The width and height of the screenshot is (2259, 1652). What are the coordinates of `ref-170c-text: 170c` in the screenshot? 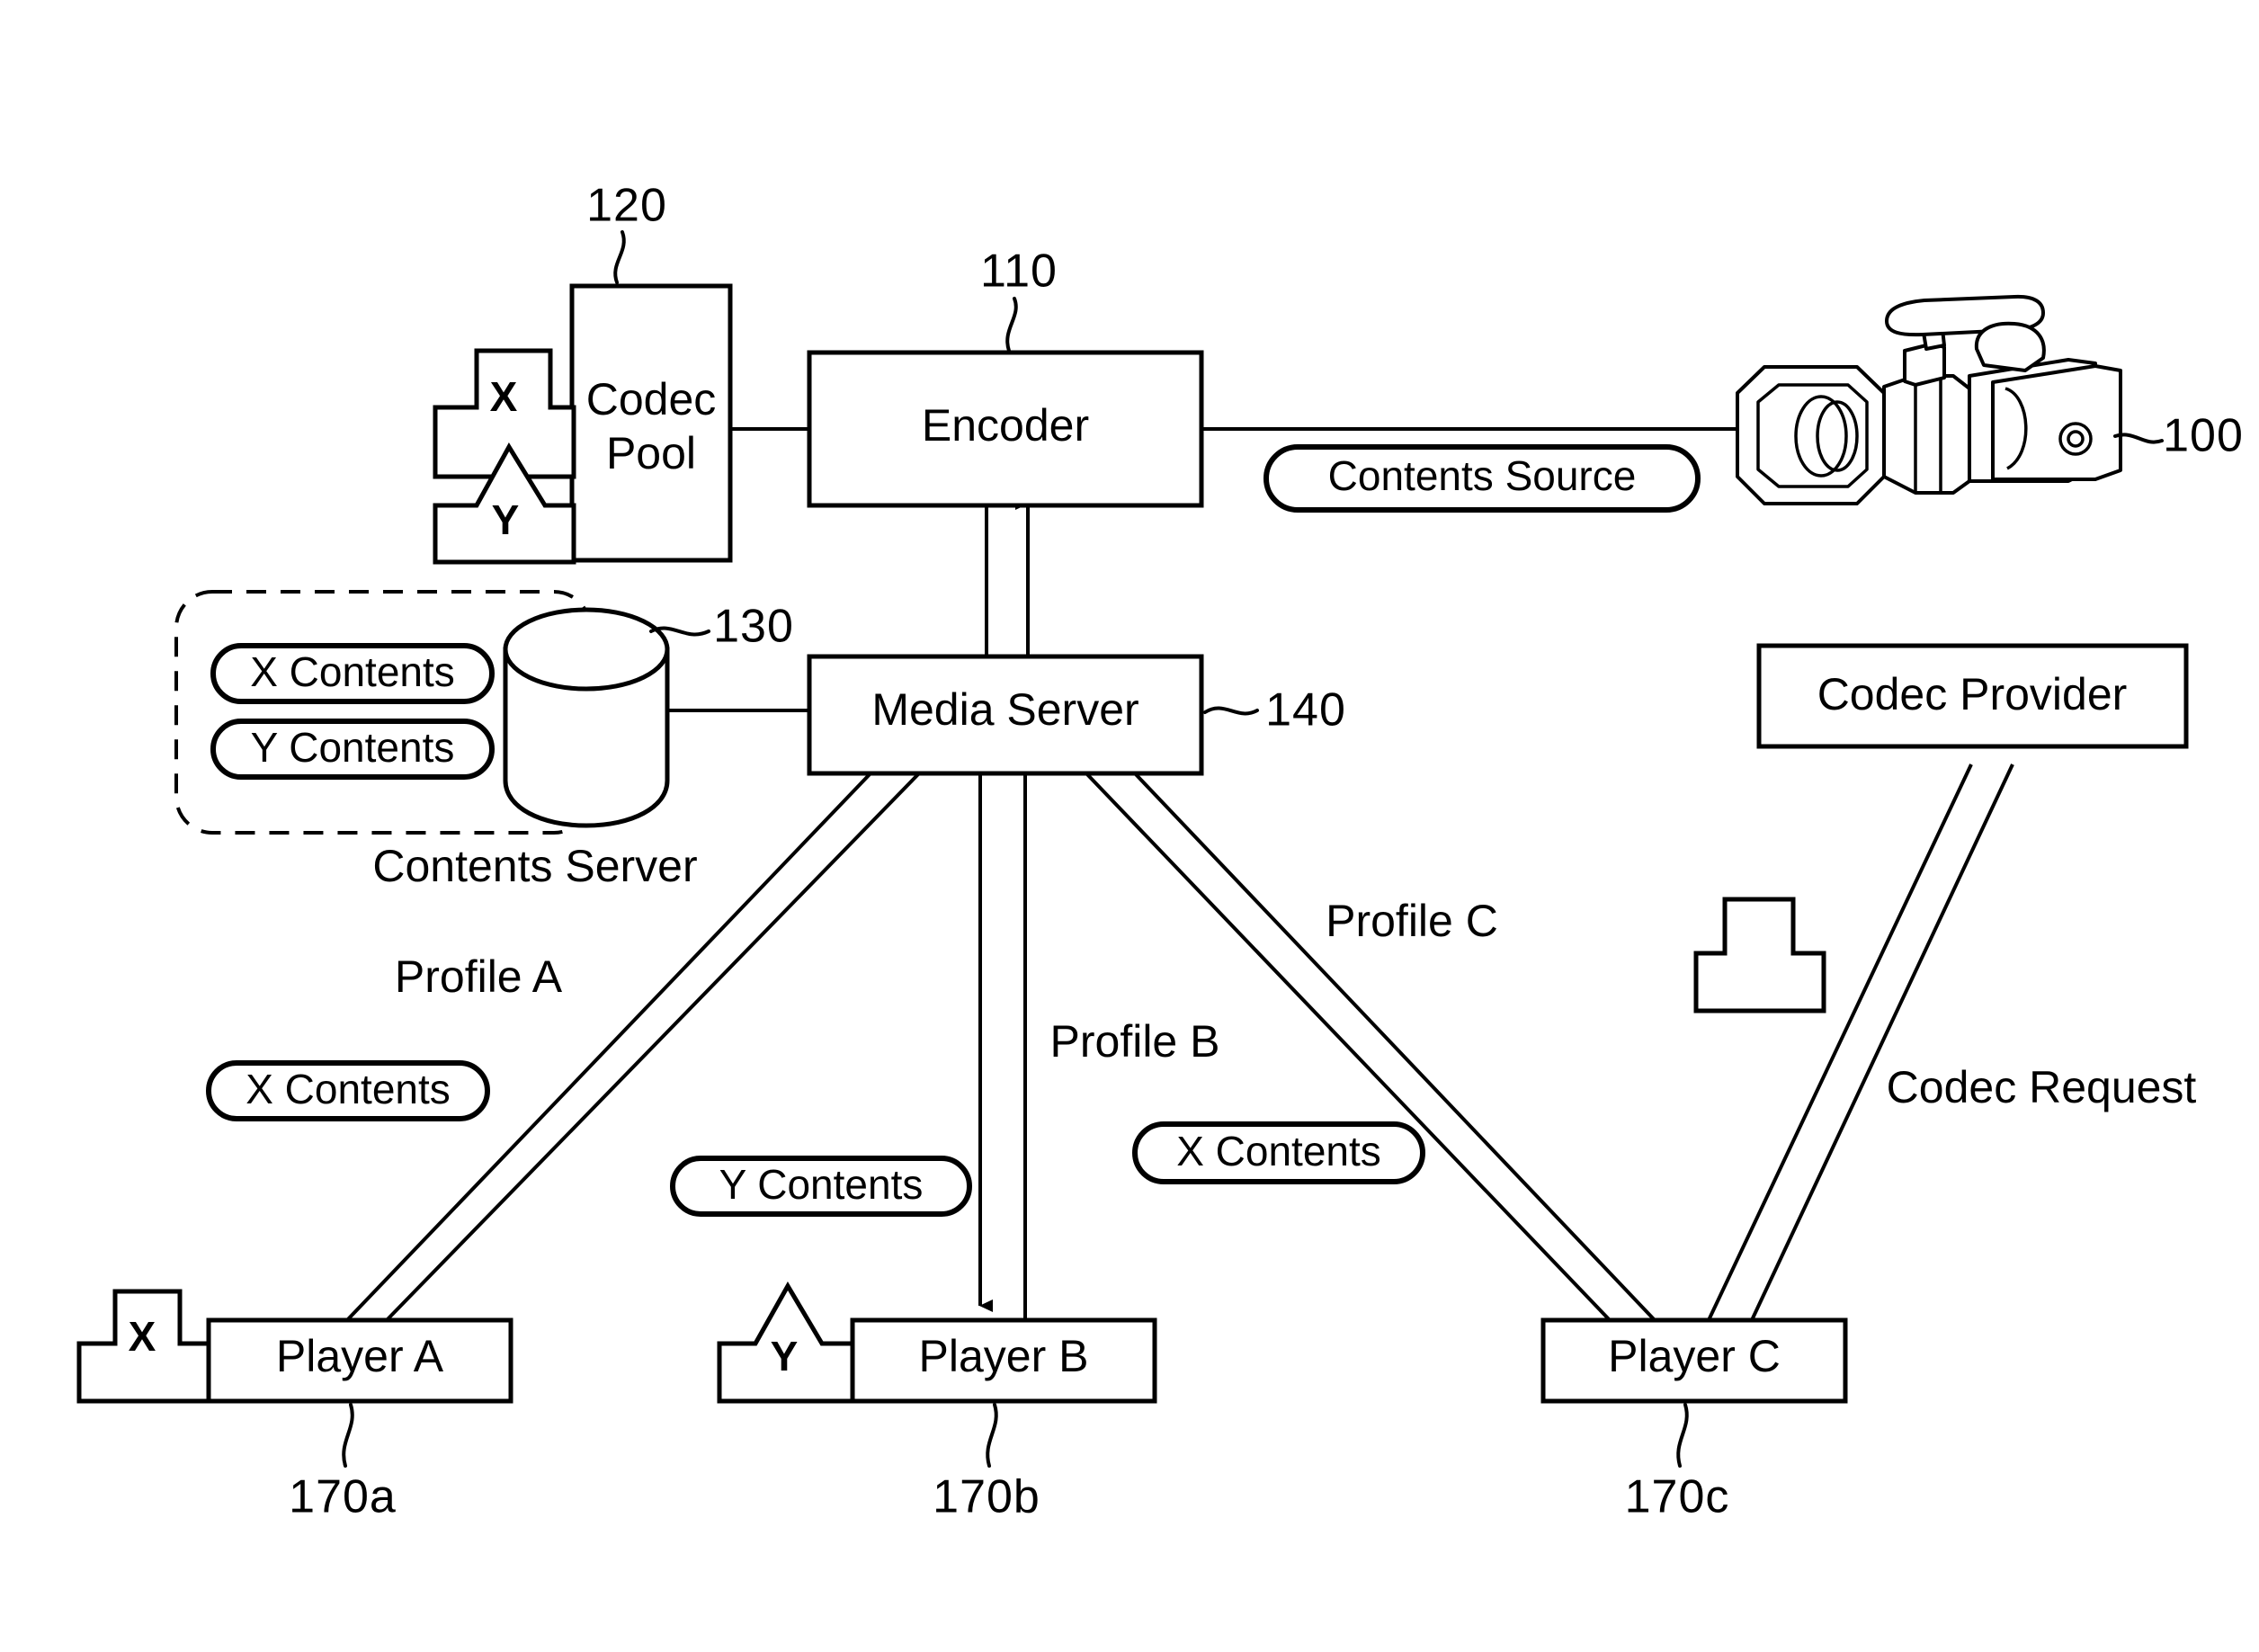 It's located at (1677, 1497).